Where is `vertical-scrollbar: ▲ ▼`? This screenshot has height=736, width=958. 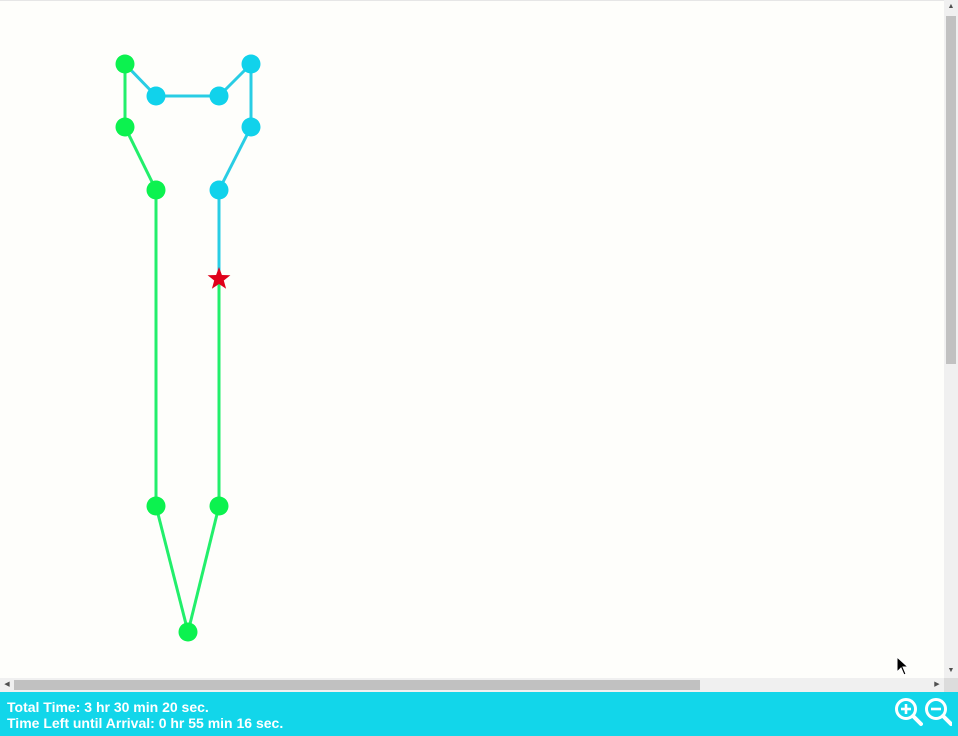
vertical-scrollbar: ▲ ▼ is located at coordinates (951, 339).